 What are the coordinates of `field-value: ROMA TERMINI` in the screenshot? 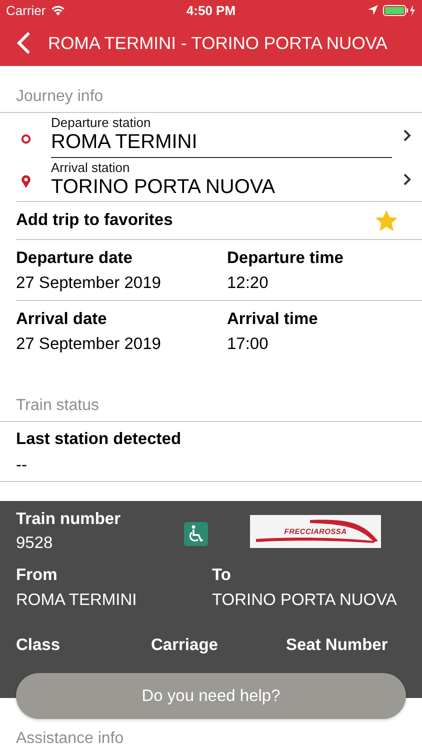 It's located at (77, 600).